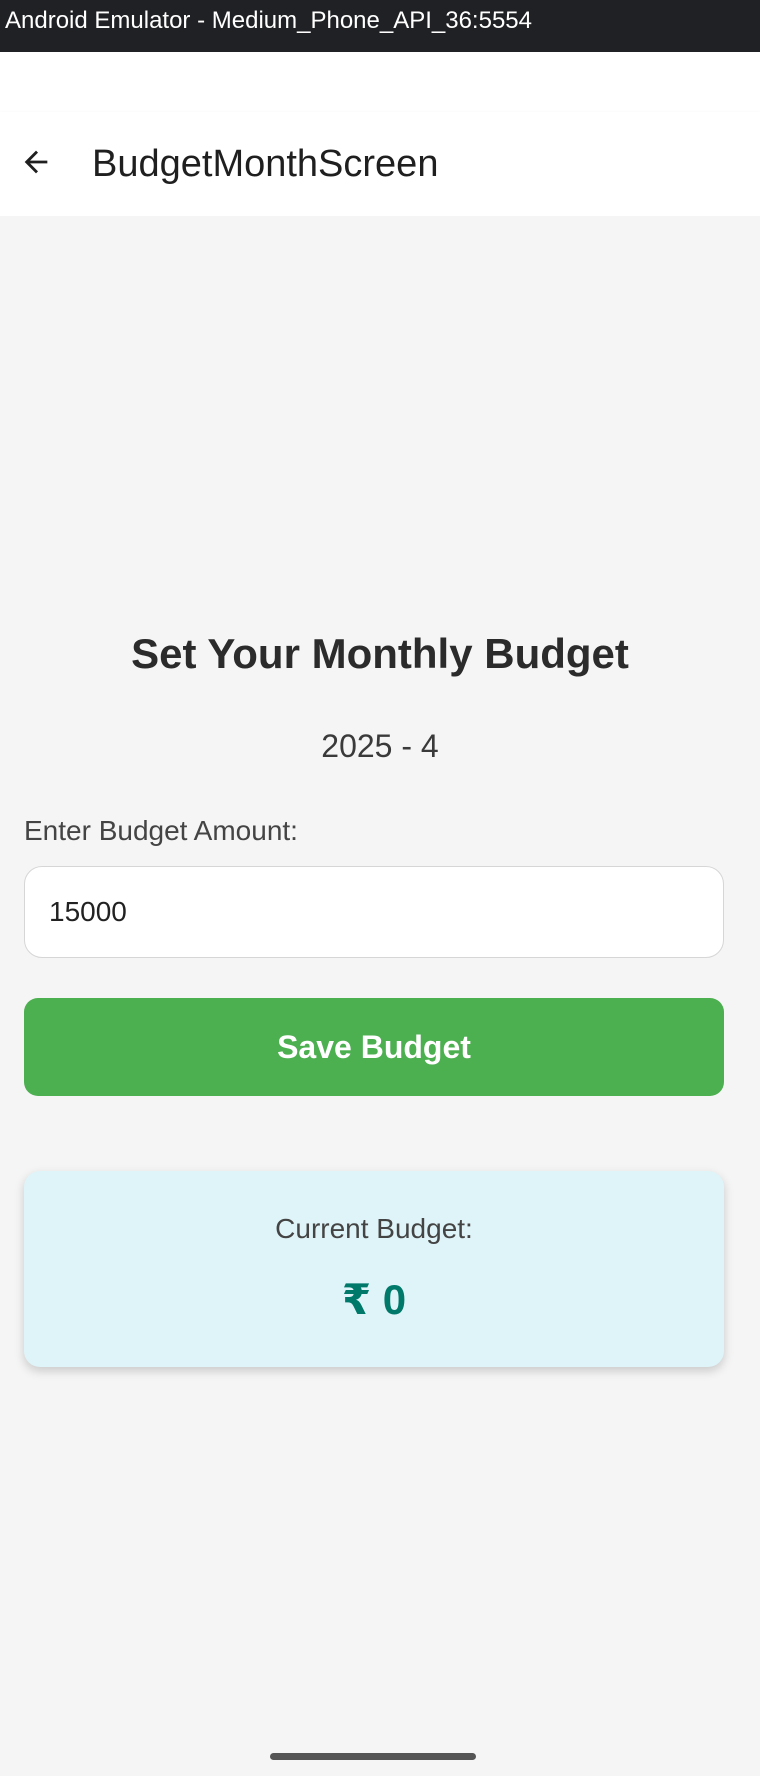  What do you see at coordinates (374, 1299) in the screenshot?
I see `current-budget-value: ₹ 0` at bounding box center [374, 1299].